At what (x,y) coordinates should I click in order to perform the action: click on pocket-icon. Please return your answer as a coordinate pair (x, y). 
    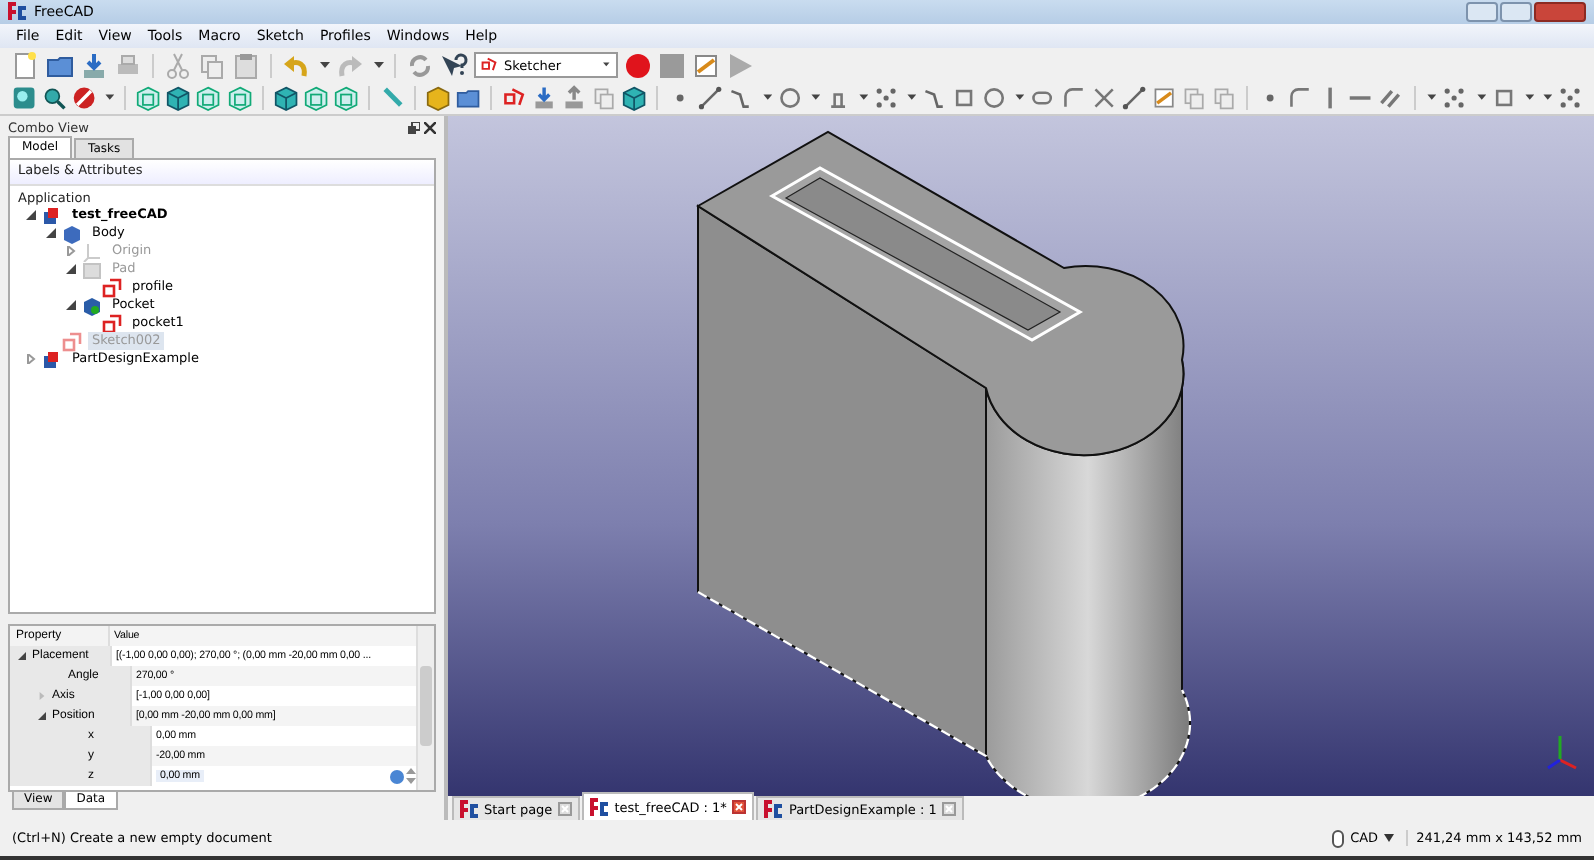
    Looking at the image, I should click on (92, 305).